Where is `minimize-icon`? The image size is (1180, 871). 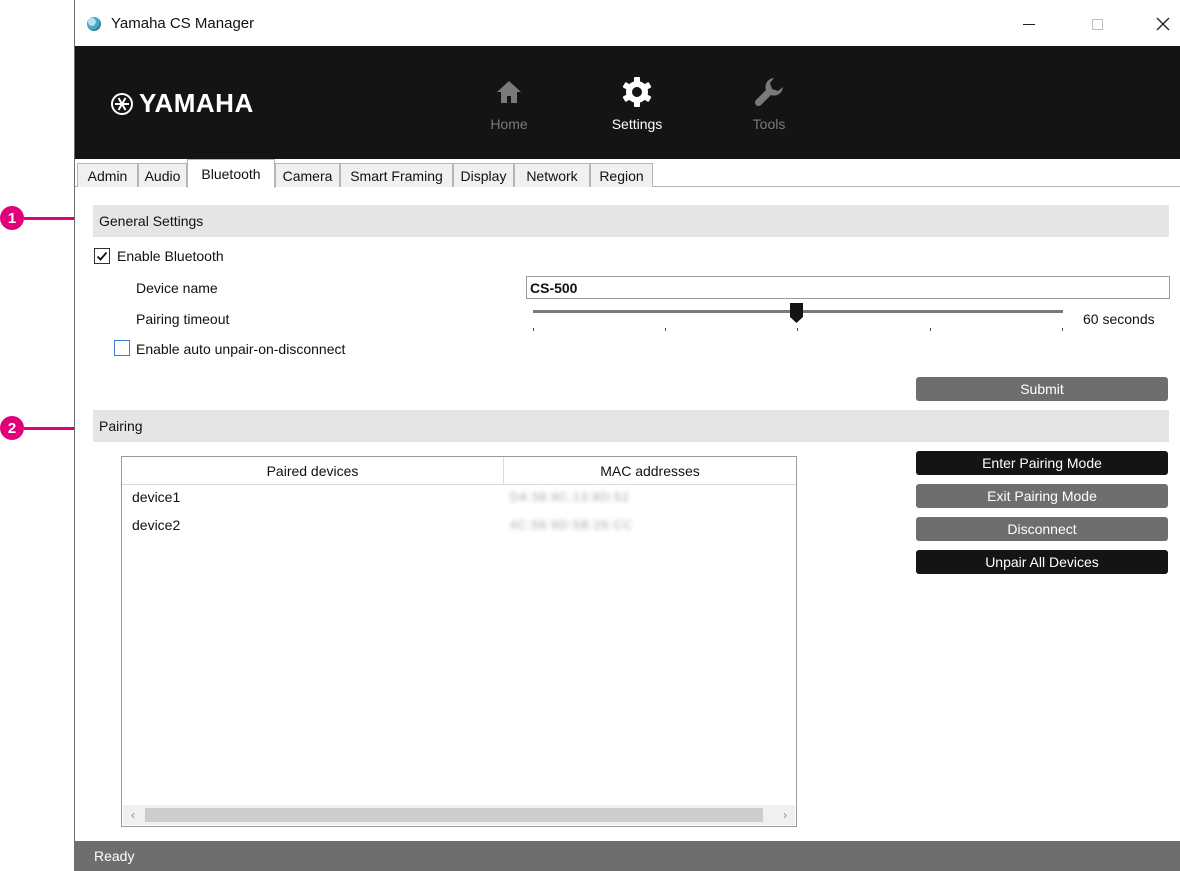
minimize-icon is located at coordinates (1029, 24).